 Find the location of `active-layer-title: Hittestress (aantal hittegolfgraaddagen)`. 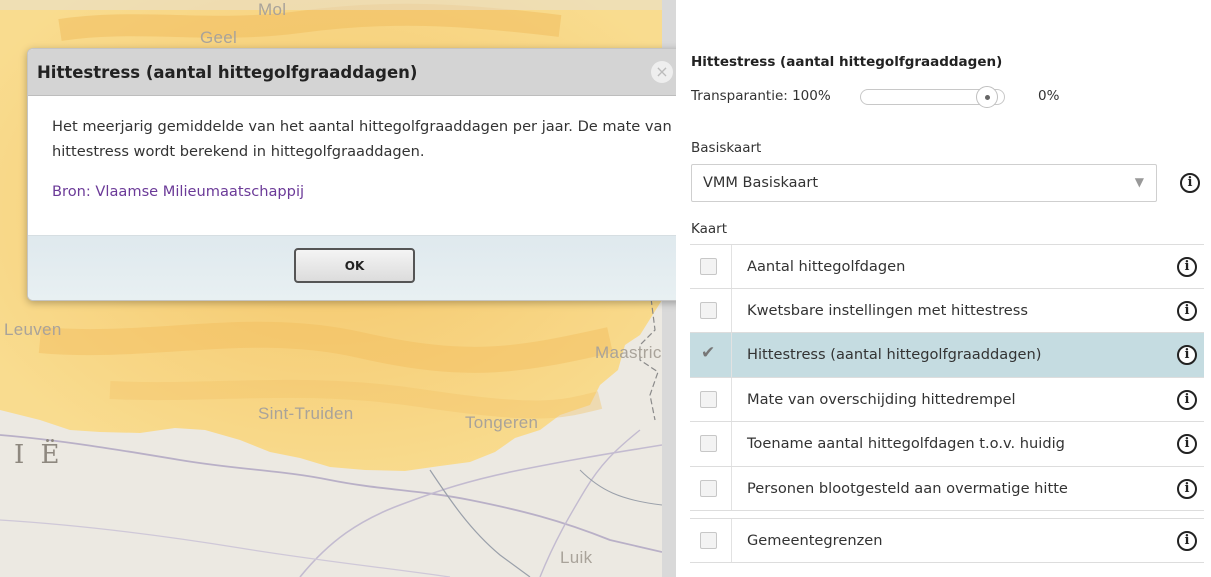

active-layer-title: Hittestress (aantal hittegolfgraaddagen) is located at coordinates (847, 62).